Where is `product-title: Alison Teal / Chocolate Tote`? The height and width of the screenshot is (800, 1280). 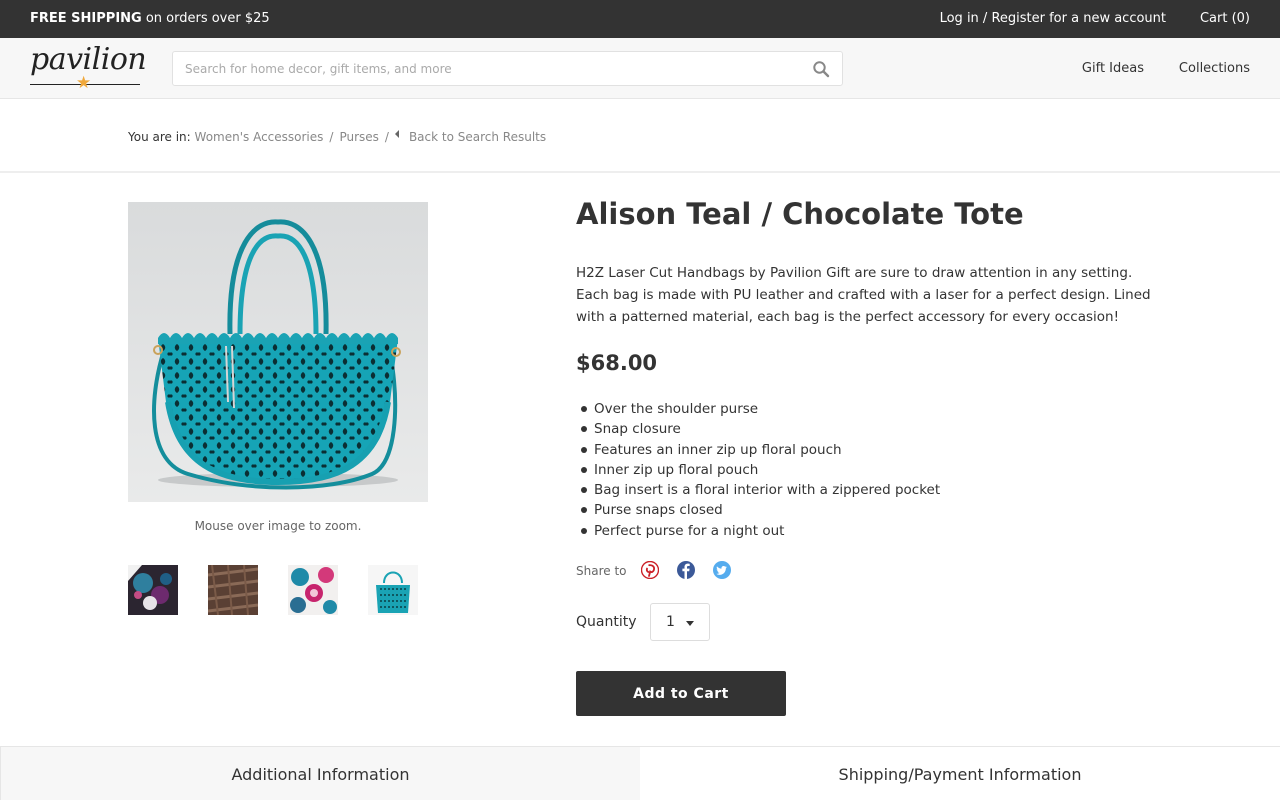 product-title: Alison Teal / Chocolate Tote is located at coordinates (800, 214).